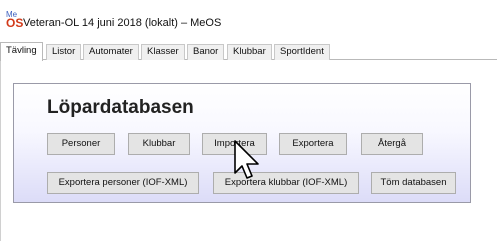 Image resolution: width=497 pixels, height=241 pixels. I want to click on mouse-pointer-icon, so click(246, 159).